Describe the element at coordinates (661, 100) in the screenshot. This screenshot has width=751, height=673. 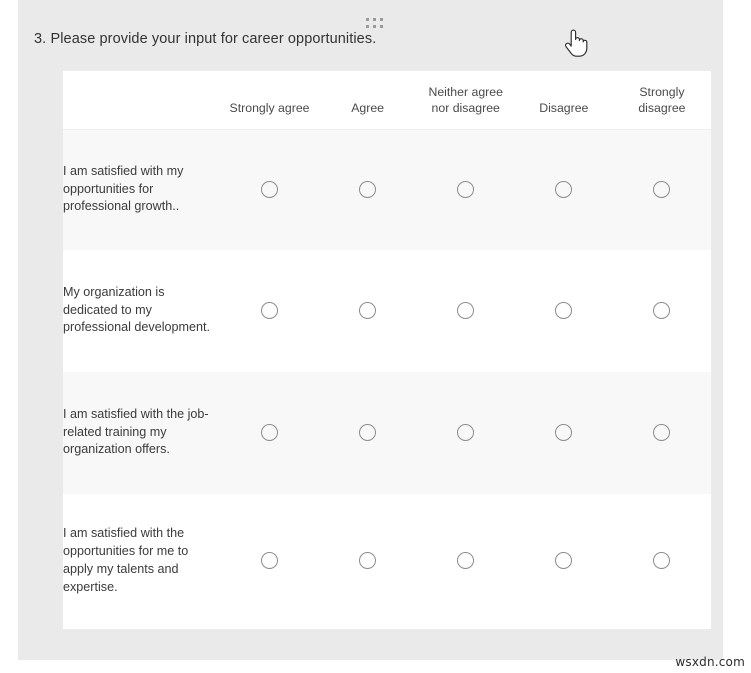
I see `column-header-strongly-disagree: Strongly disagree` at that location.